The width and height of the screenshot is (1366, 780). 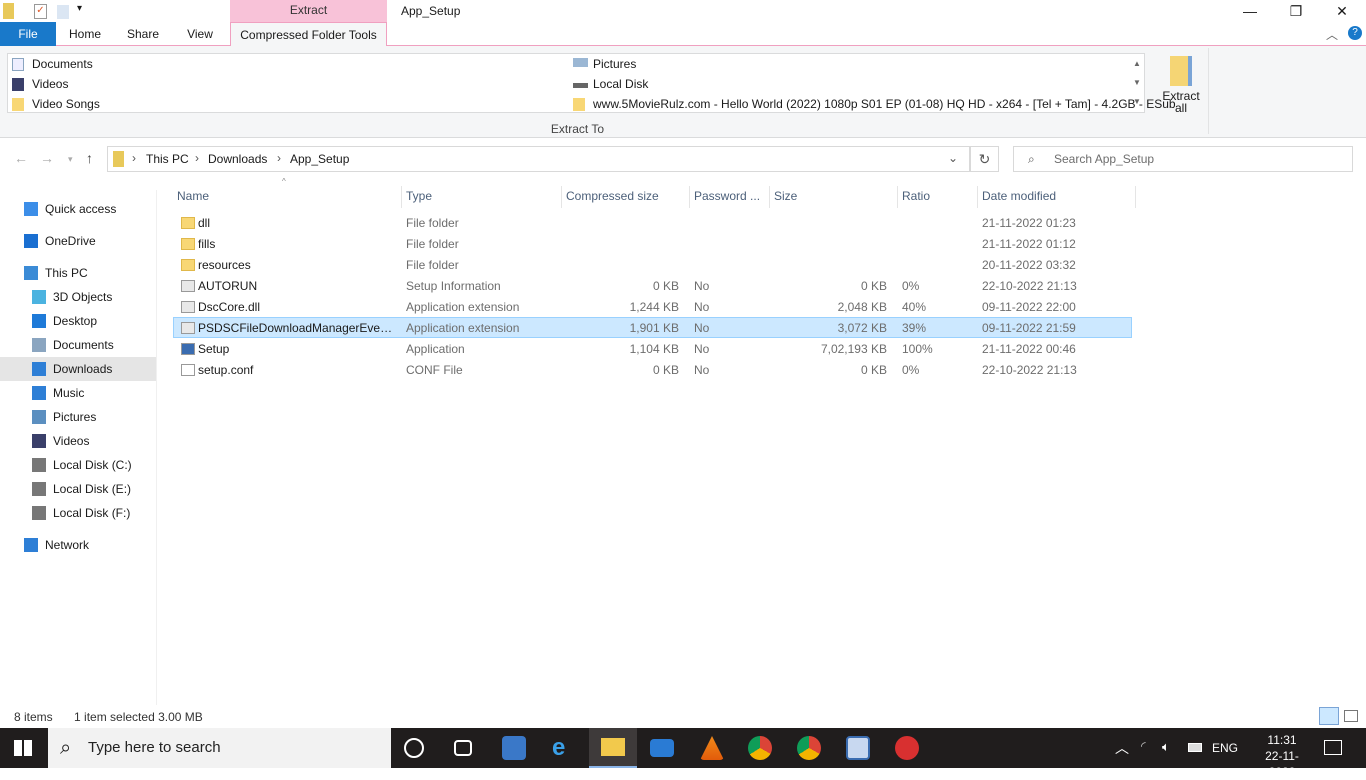 I want to click on window-title: App_Setup, so click(x=431, y=11).